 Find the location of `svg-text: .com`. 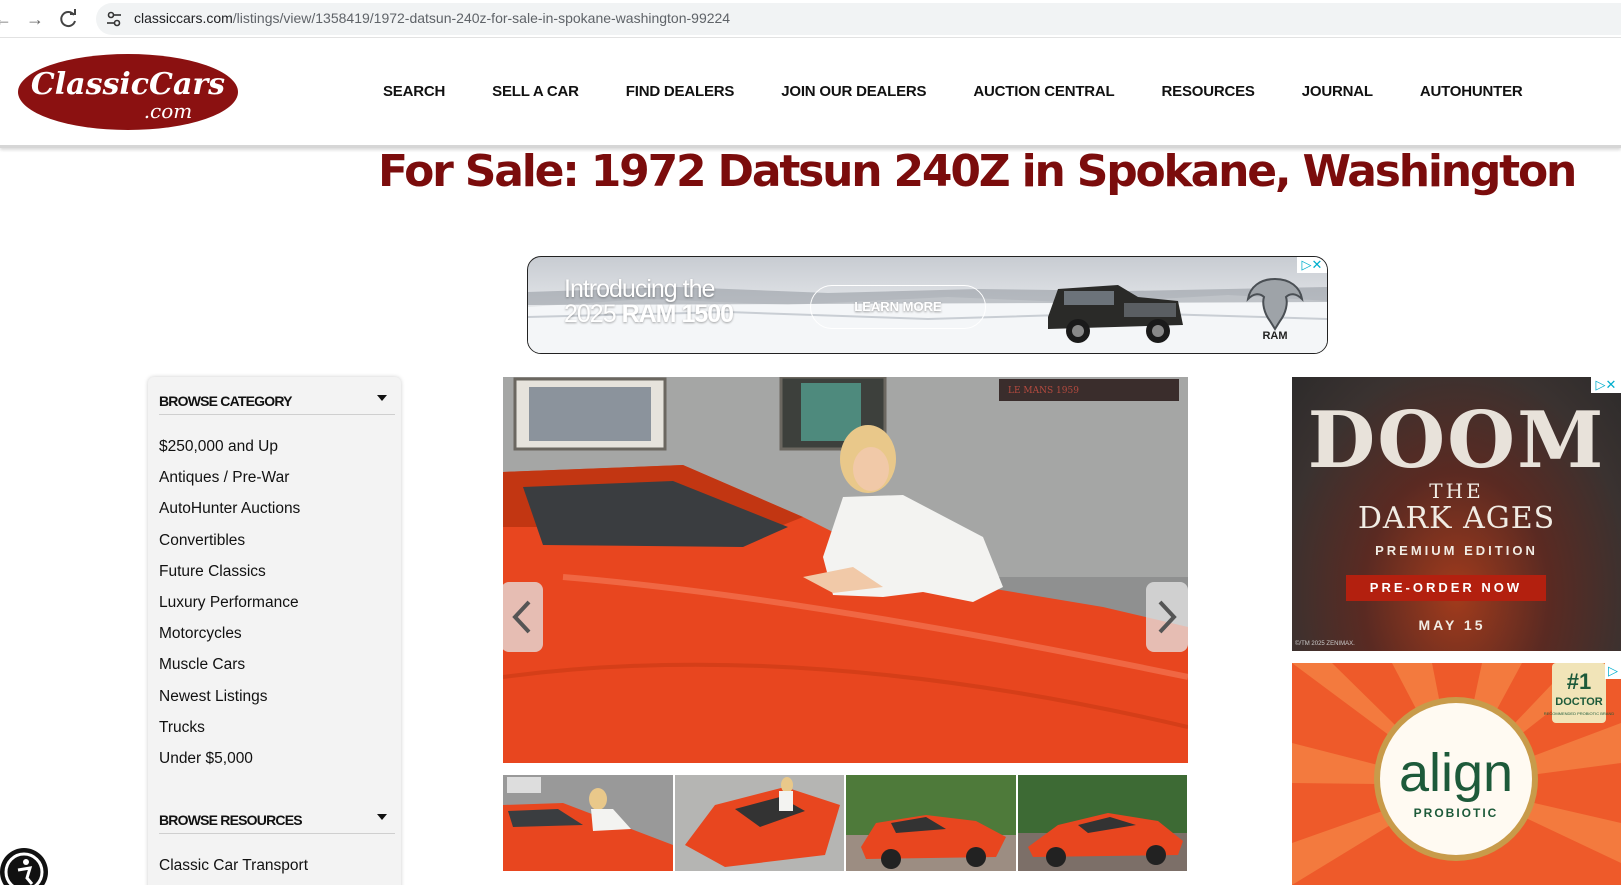

svg-text: .com is located at coordinates (168, 111).